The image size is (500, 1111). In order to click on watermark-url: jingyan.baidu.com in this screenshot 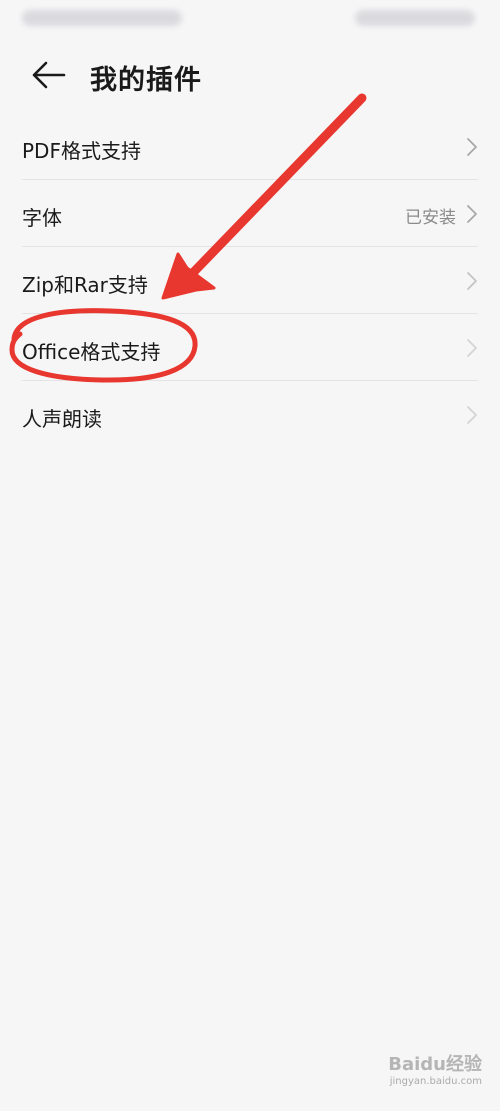, I will do `click(435, 1081)`.